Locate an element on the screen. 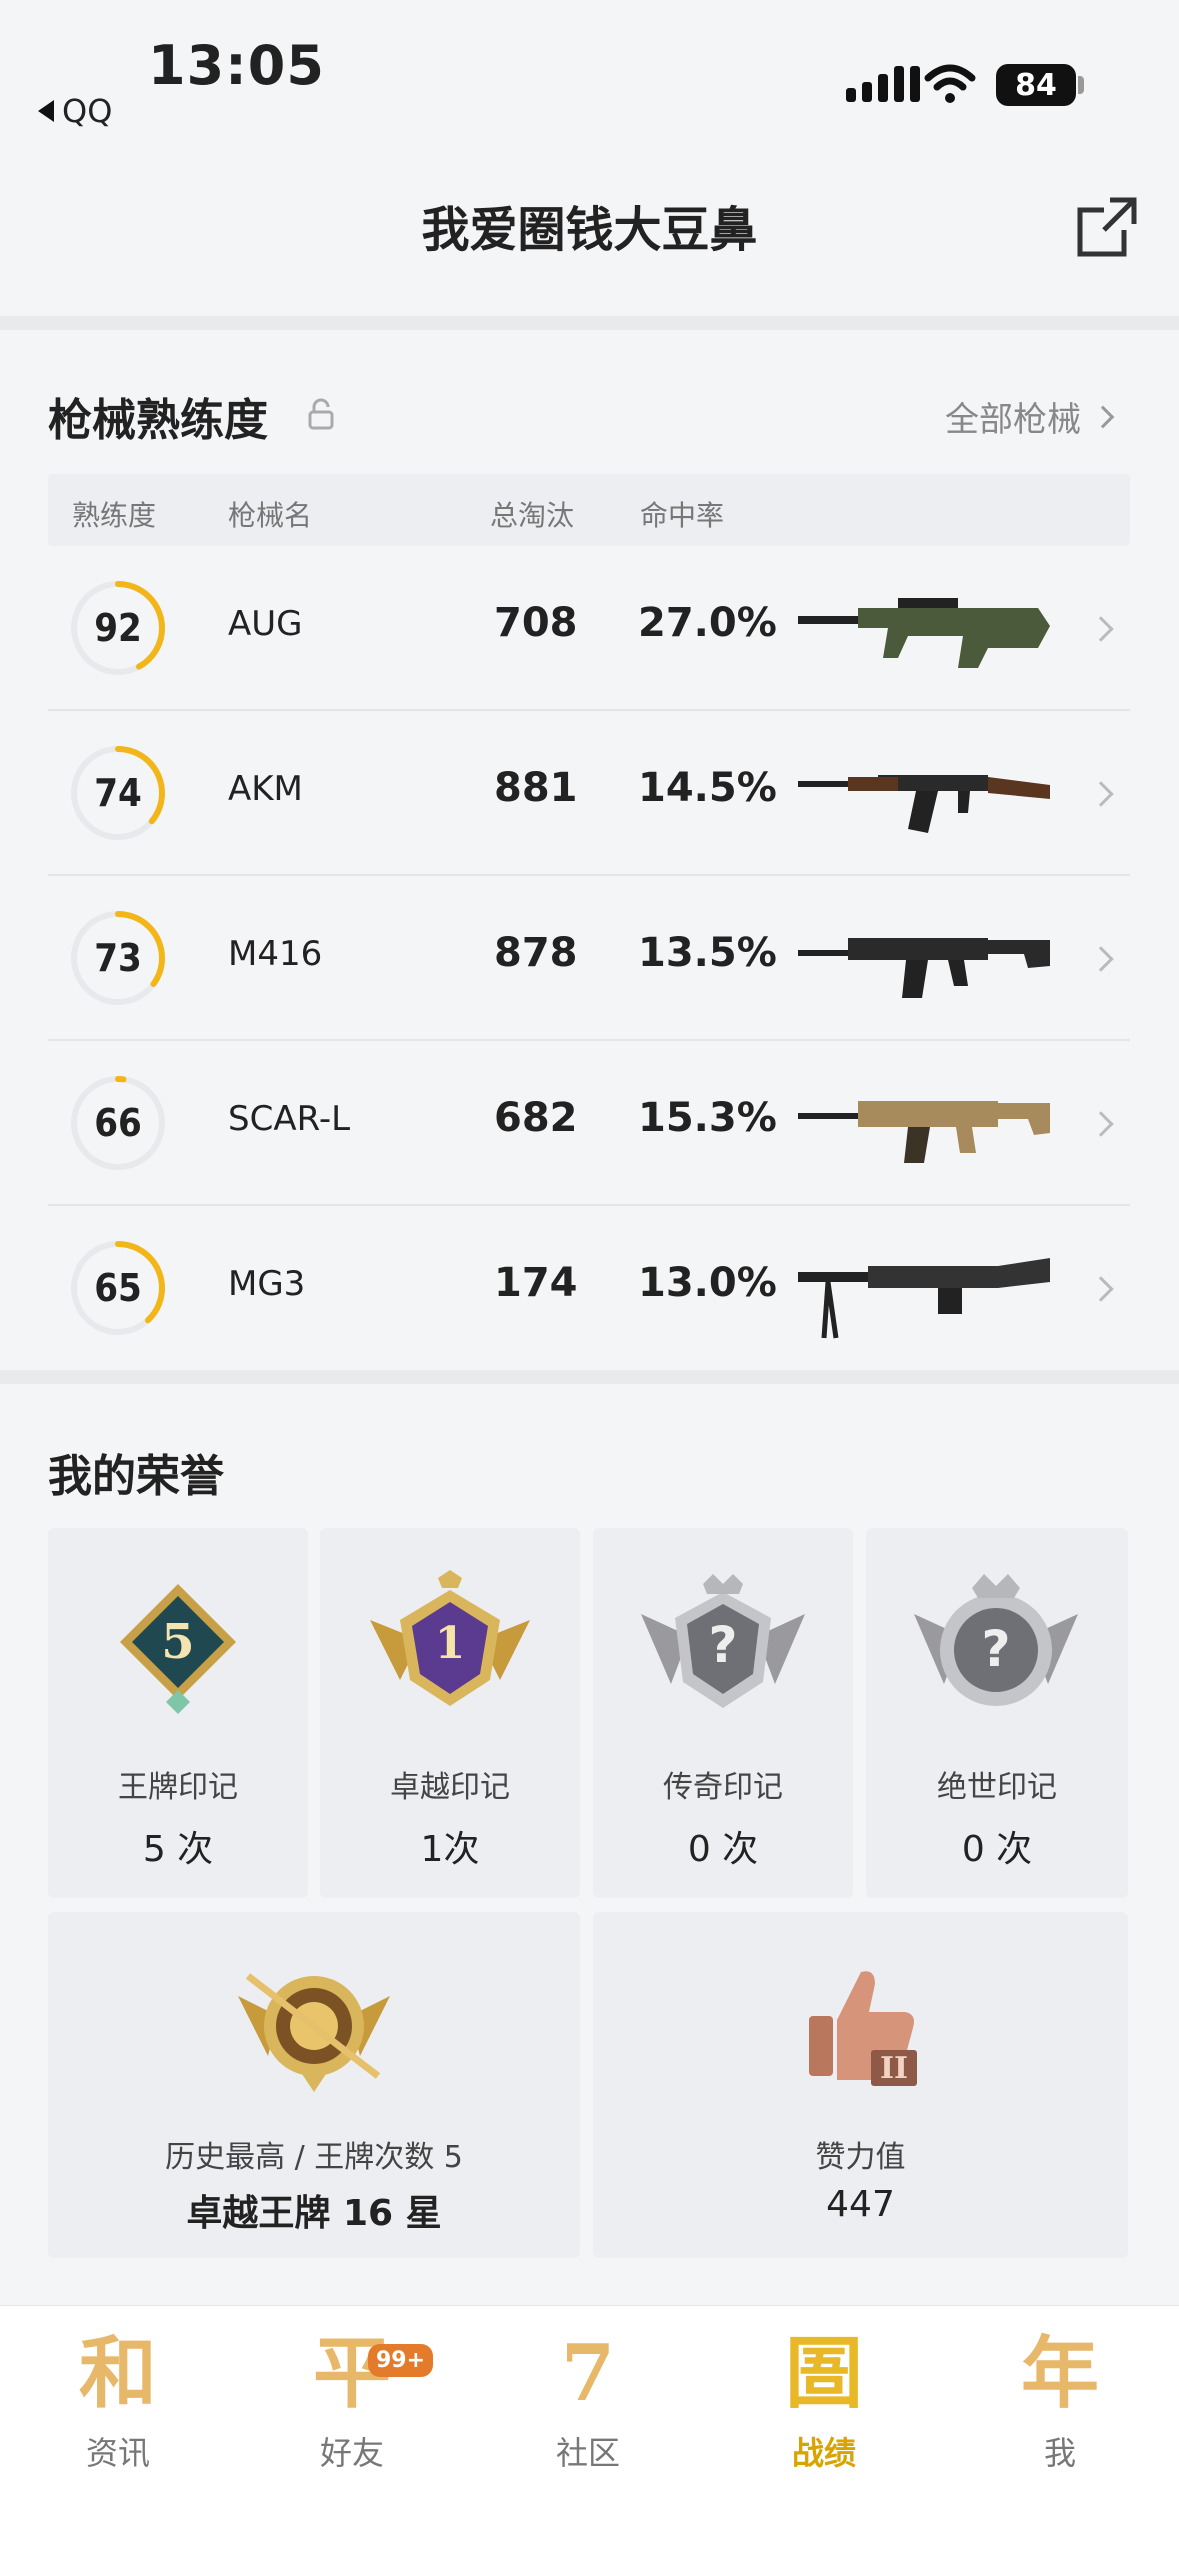  weapon-name: AUG is located at coordinates (265, 624).